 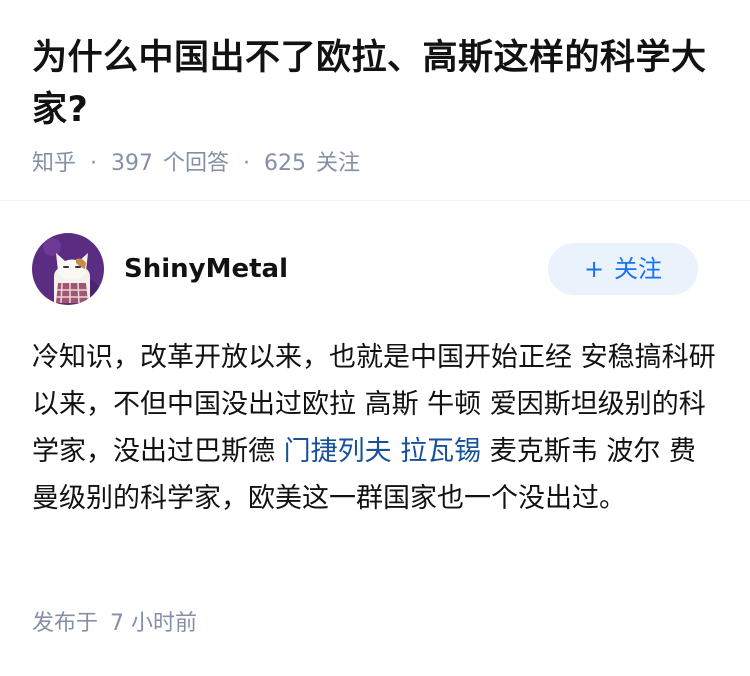 I want to click on answer-count-label: 个回答, so click(x=196, y=163).